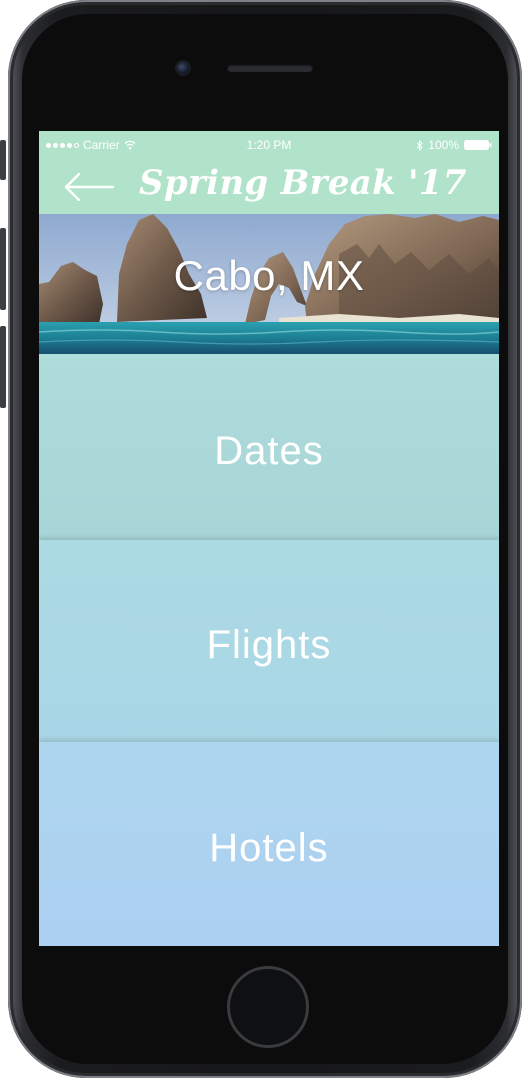  I want to click on earpiece-speaker, so click(270, 68).